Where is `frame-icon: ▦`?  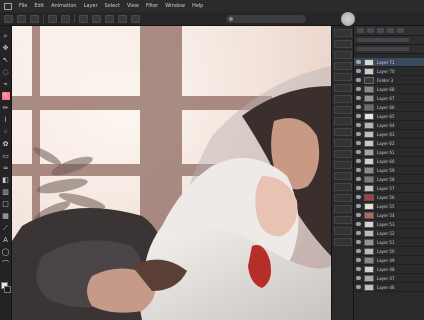
frame-icon: ▦ is located at coordinates (6, 216).